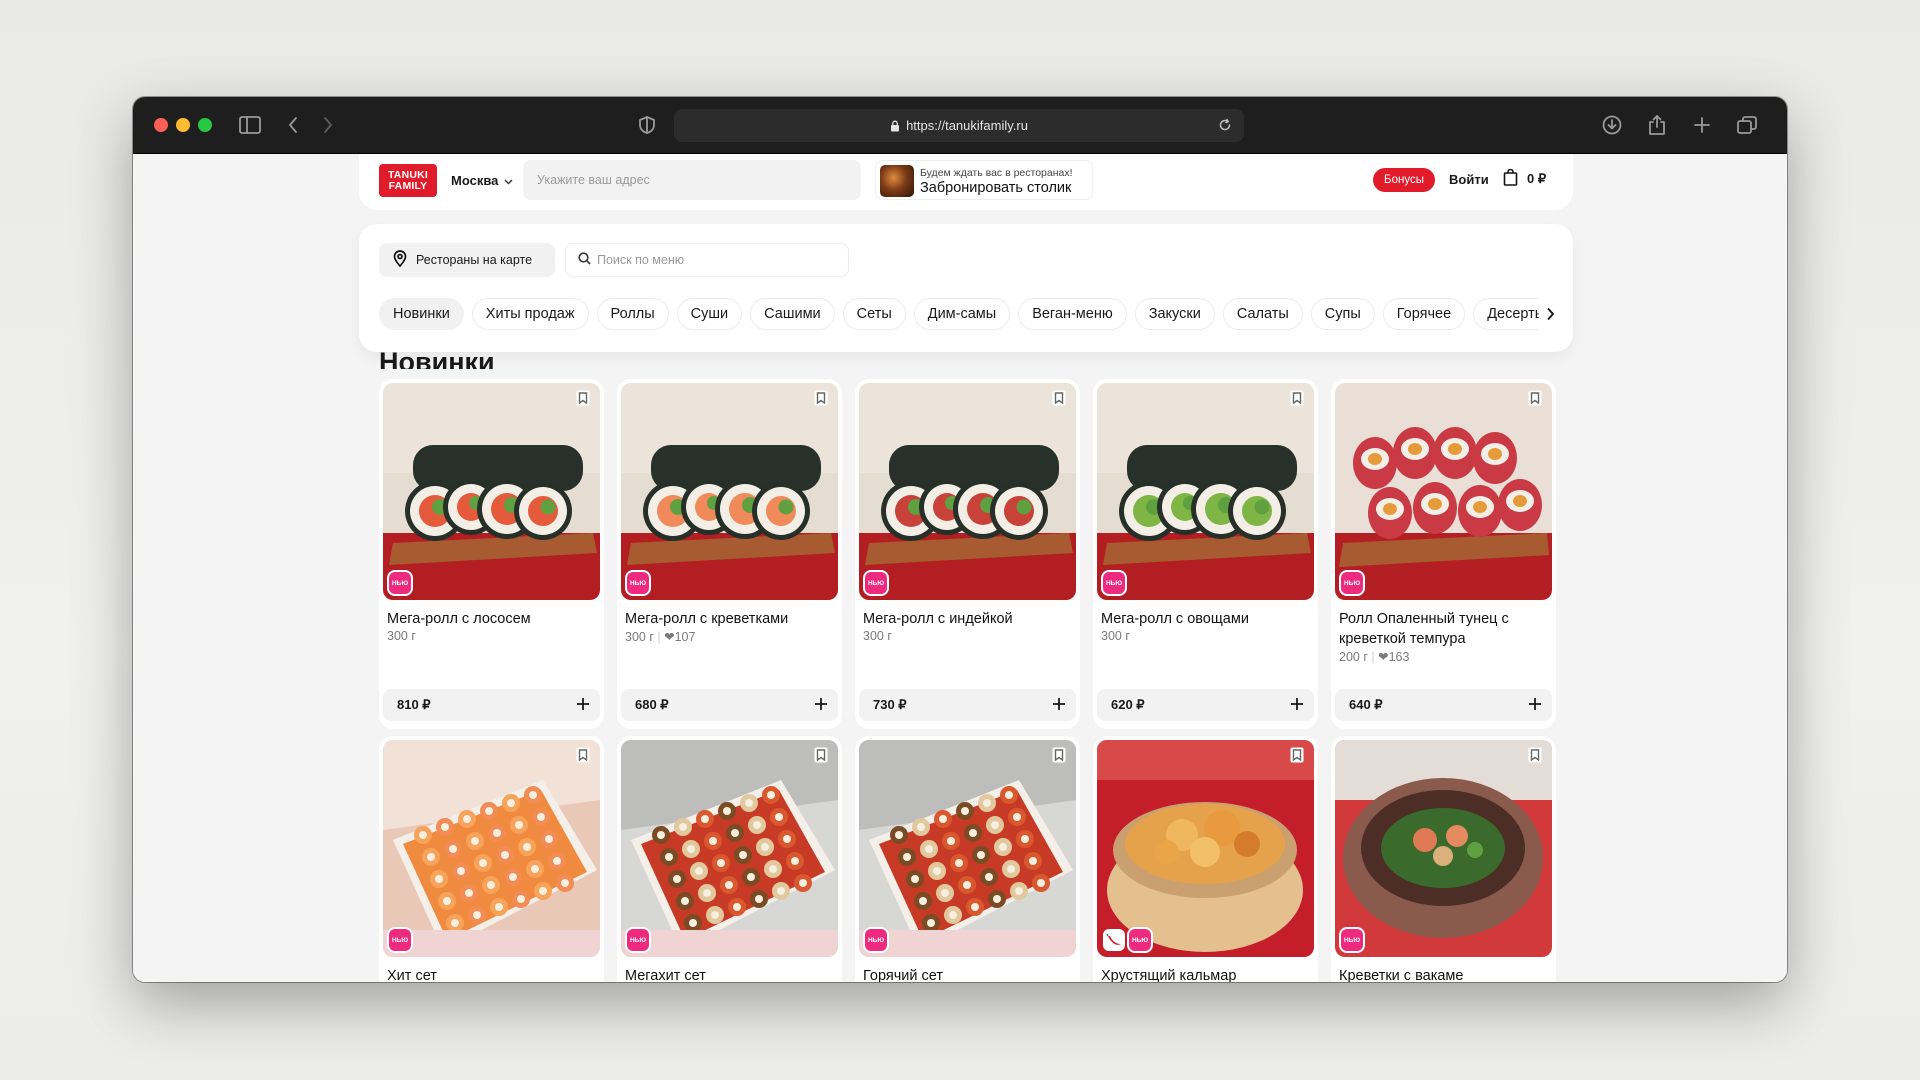 This screenshot has width=1920, height=1080. Describe the element at coordinates (1342, 314) in the screenshot. I see `category-tab: Супы` at that location.